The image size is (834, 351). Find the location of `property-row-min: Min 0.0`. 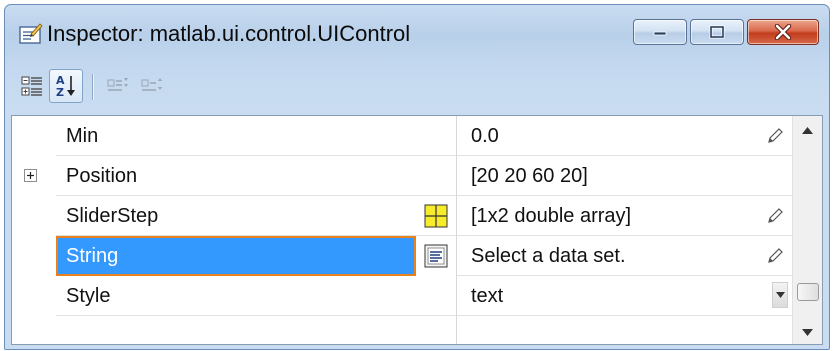

property-row-min: Min 0.0 is located at coordinates (402, 136).